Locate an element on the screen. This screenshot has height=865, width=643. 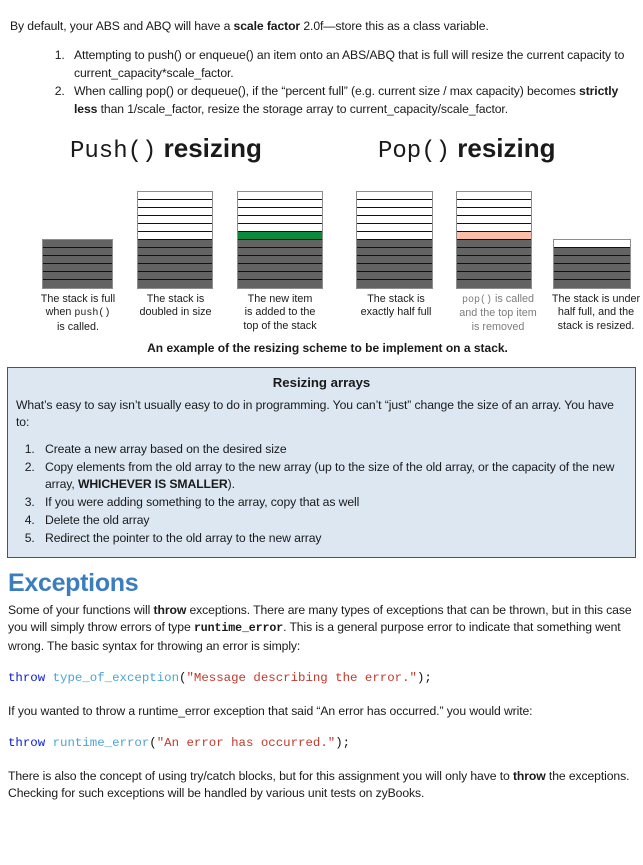
caption-line: The stack is under is located at coordinates (596, 298).